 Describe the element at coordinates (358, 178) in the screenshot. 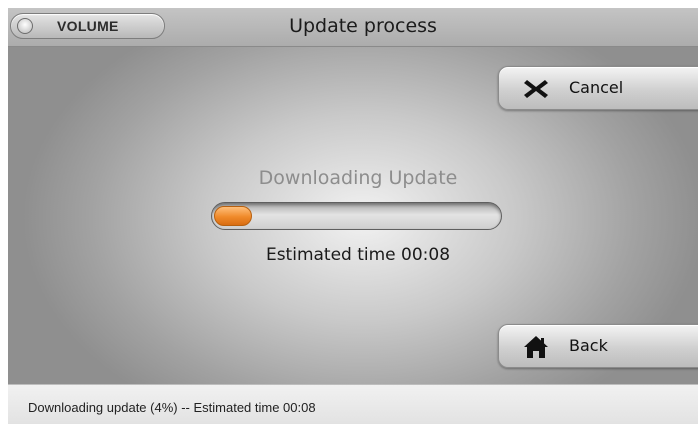

I see `download-title: Downloading Update` at that location.